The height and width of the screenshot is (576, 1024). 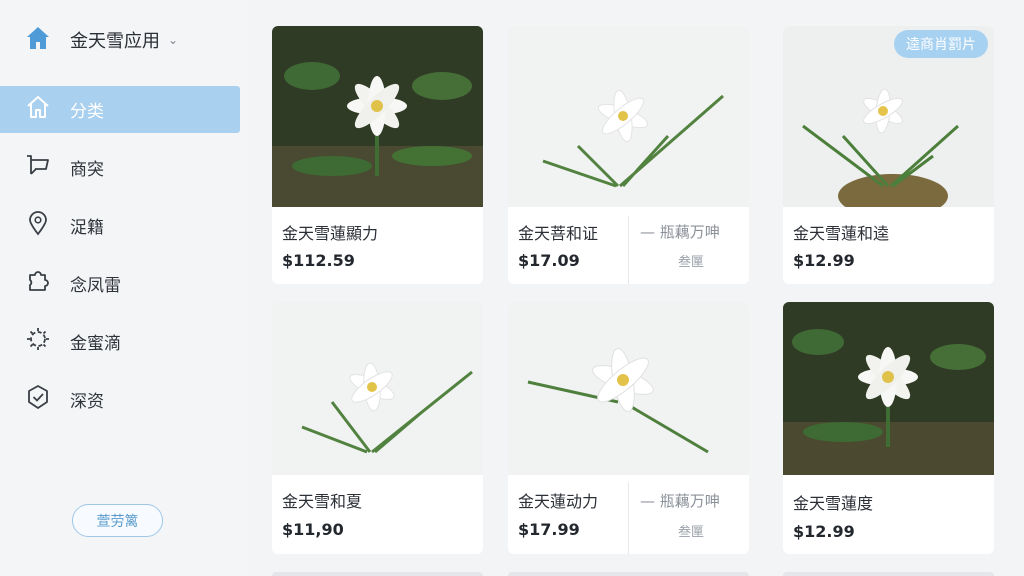 What do you see at coordinates (833, 503) in the screenshot?
I see `product-name: 金天雪蓮度` at bounding box center [833, 503].